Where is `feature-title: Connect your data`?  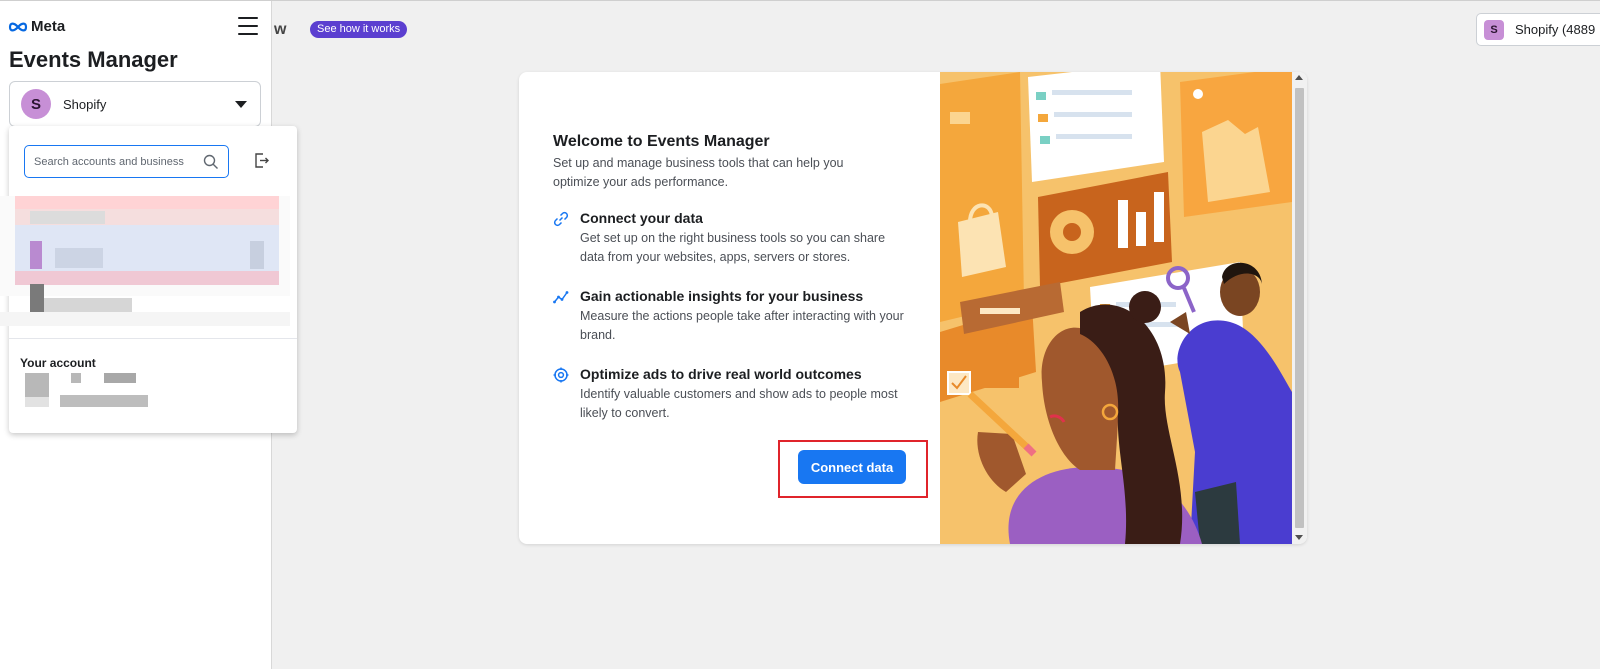 feature-title: Connect your data is located at coordinates (641, 218).